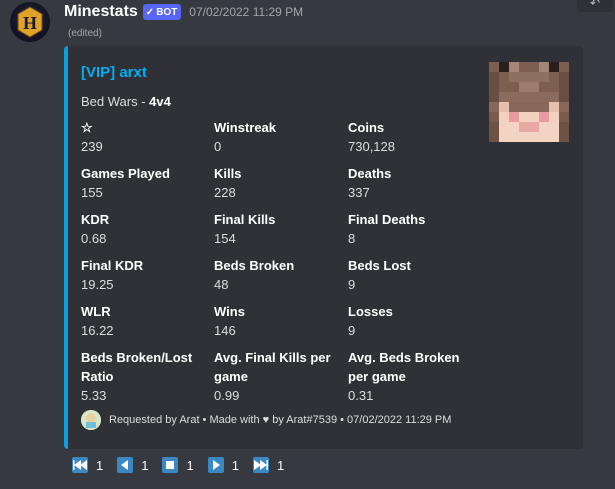 Image resolution: width=615 pixels, height=489 pixels. What do you see at coordinates (144, 229) in the screenshot?
I see `stat-field: KDR 0.68` at bounding box center [144, 229].